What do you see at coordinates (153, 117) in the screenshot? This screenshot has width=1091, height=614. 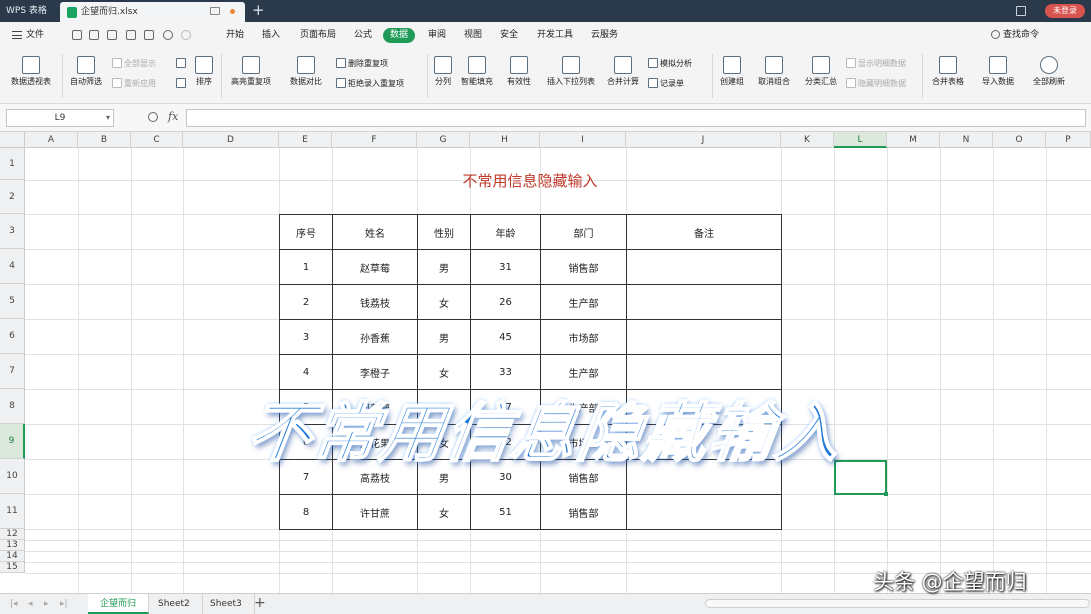 I see `zoom-formula-icon` at bounding box center [153, 117].